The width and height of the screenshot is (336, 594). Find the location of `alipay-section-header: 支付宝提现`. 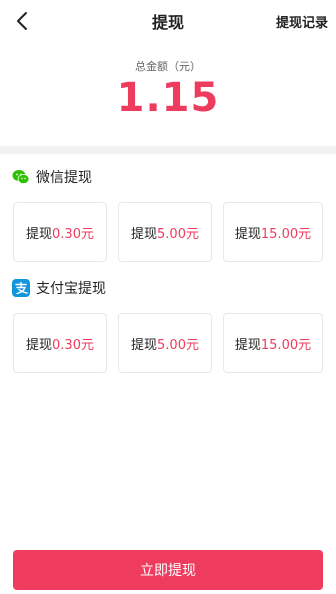

alipay-section-header: 支付宝提现 is located at coordinates (59, 288).